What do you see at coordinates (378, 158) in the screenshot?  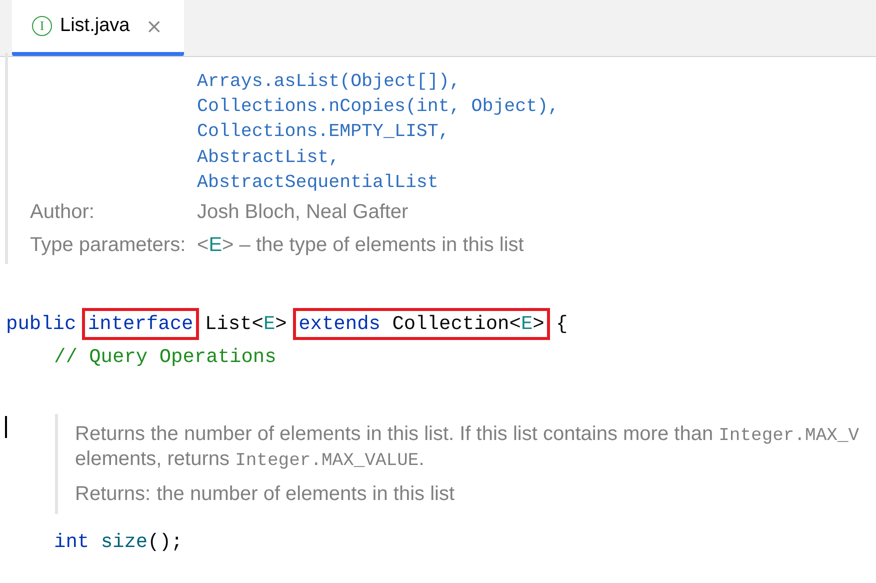 I see `doc-link: AbstractList,` at bounding box center [378, 158].